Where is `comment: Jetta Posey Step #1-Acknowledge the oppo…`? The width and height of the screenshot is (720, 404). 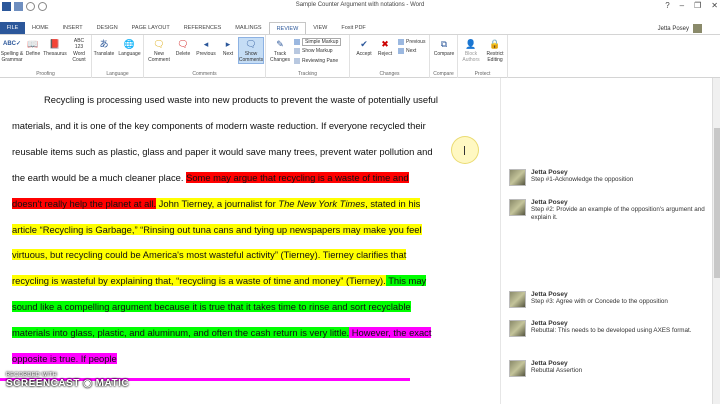 comment: Jetta Posey Step #1-Acknowledge the oppo… is located at coordinates (609, 177).